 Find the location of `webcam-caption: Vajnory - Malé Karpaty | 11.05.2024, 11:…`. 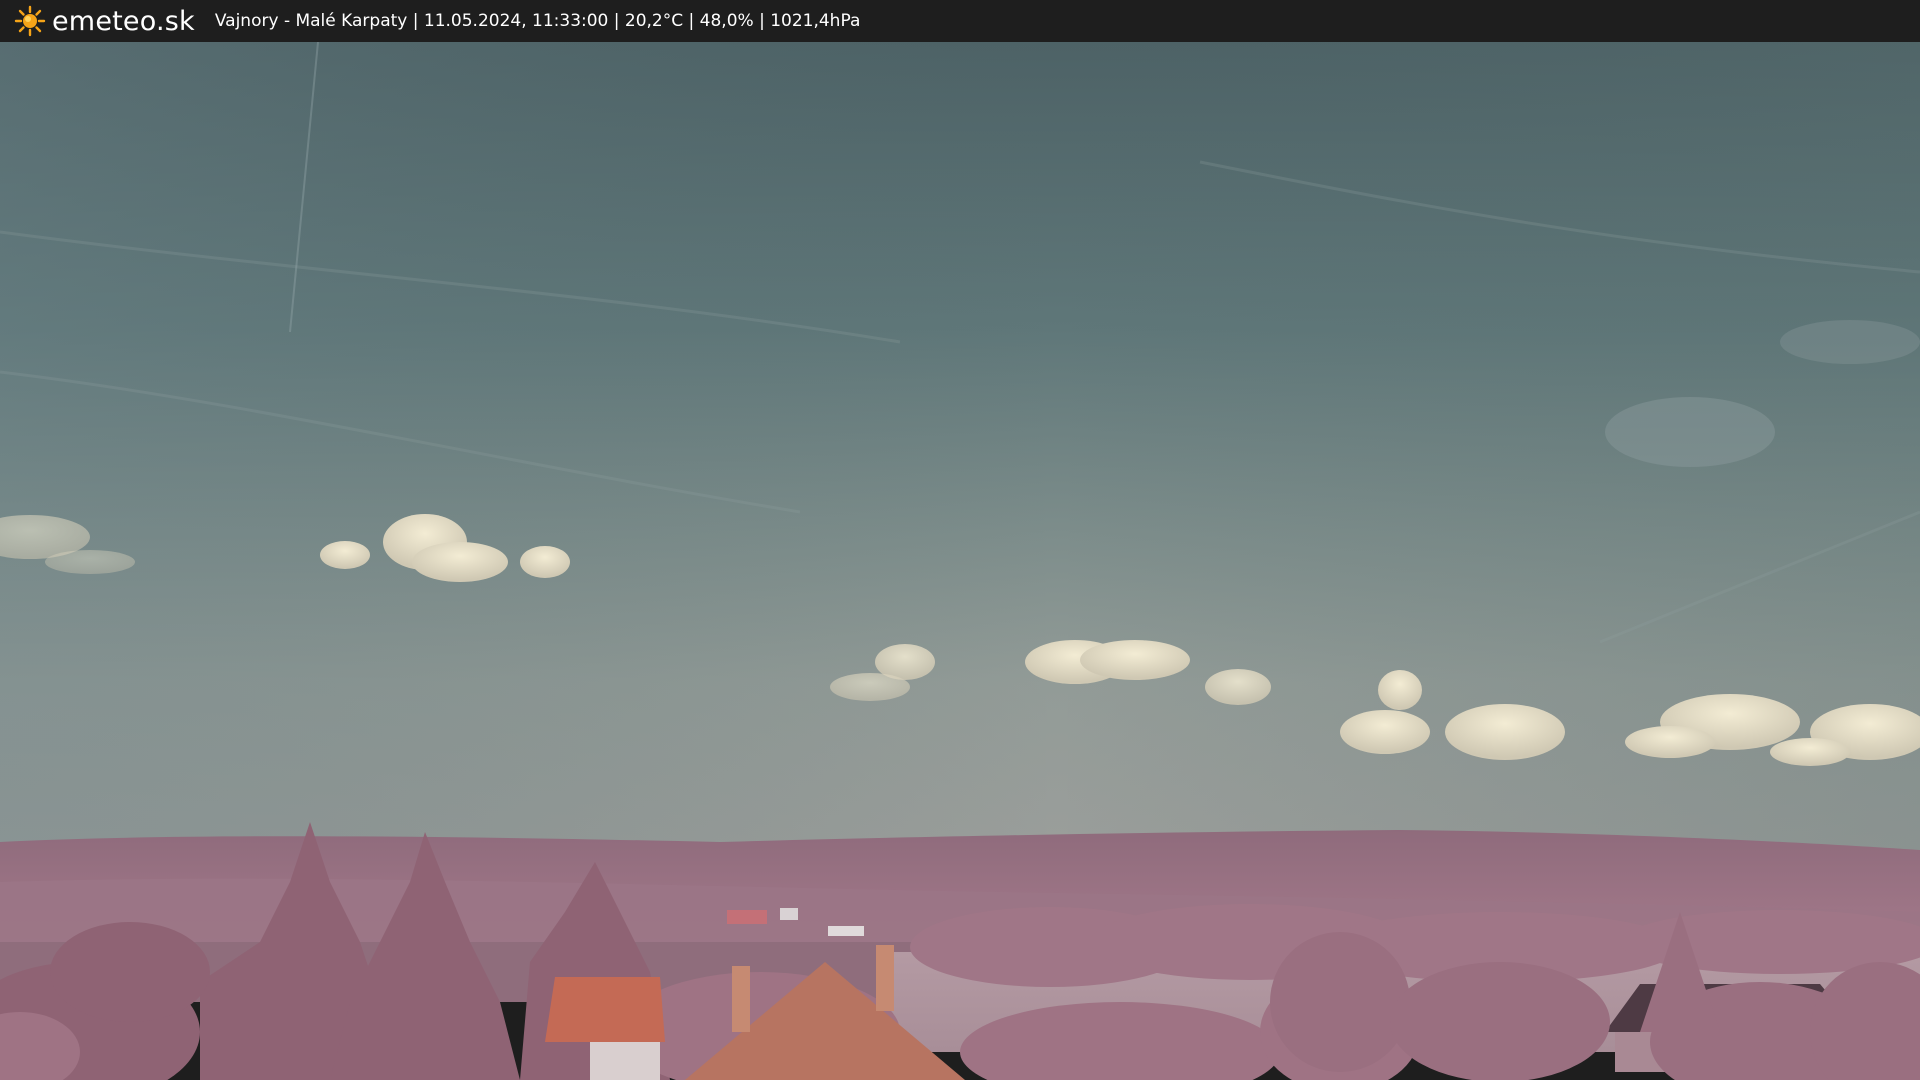

webcam-caption: Vajnory - Malé Karpaty | 11.05.2024, 11:… is located at coordinates (537, 21).